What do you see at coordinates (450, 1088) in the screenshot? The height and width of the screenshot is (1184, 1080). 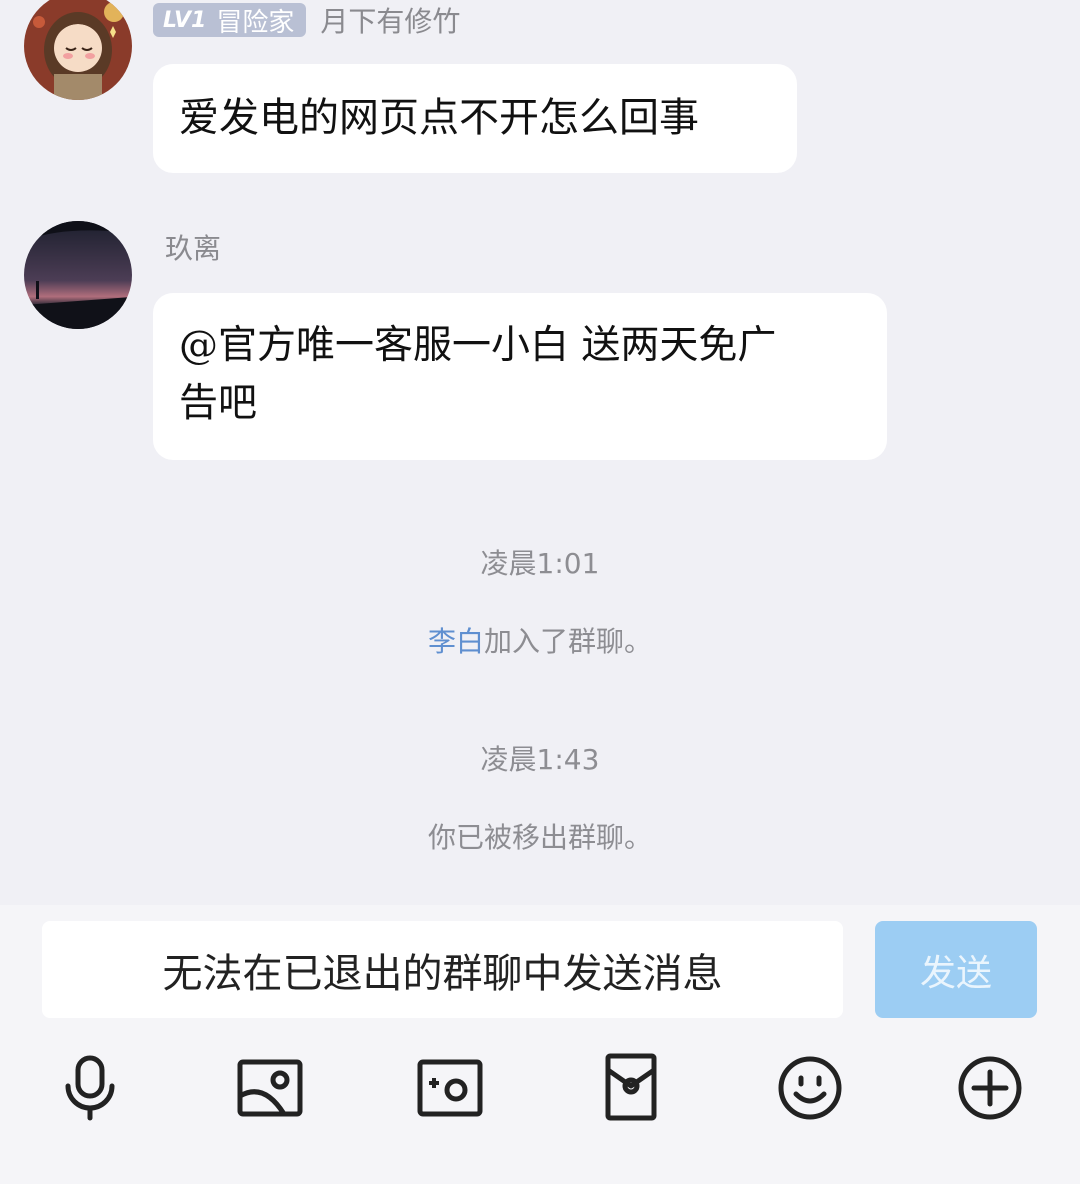 I see `camera-icon` at bounding box center [450, 1088].